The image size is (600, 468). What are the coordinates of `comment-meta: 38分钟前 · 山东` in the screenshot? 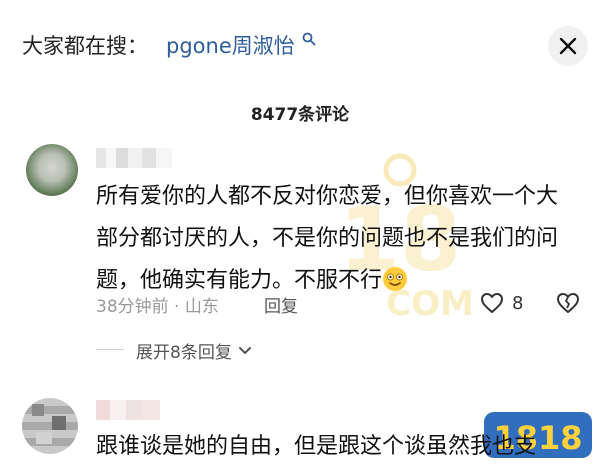 It's located at (157, 304).